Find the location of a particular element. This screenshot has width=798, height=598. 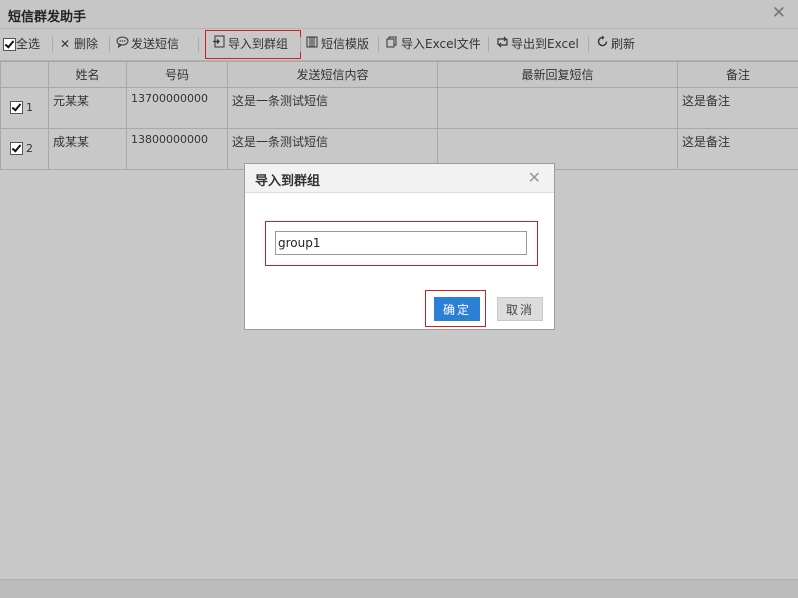

export-arrows-icon is located at coordinates (502, 44).